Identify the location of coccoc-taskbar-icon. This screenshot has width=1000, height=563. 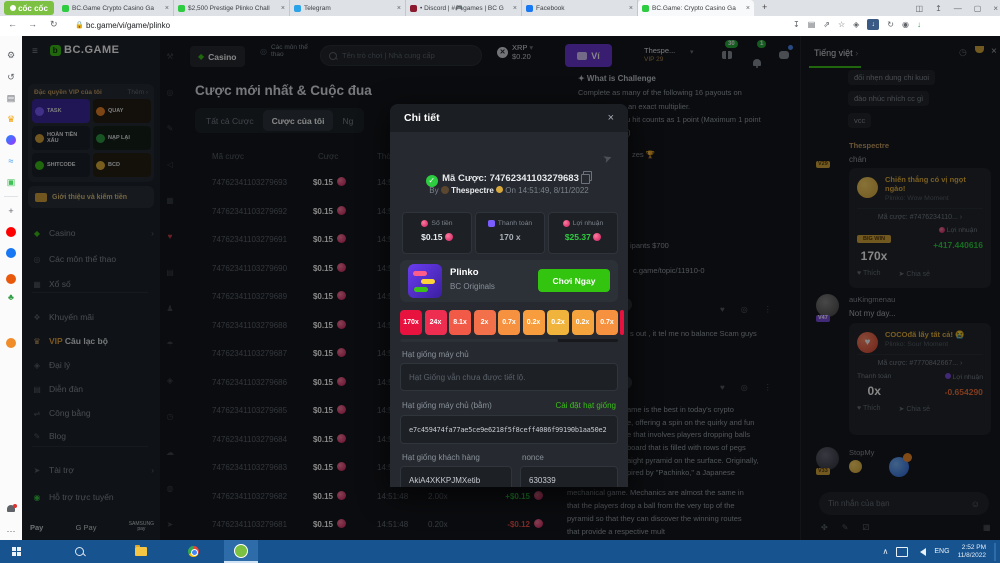
(241, 551).